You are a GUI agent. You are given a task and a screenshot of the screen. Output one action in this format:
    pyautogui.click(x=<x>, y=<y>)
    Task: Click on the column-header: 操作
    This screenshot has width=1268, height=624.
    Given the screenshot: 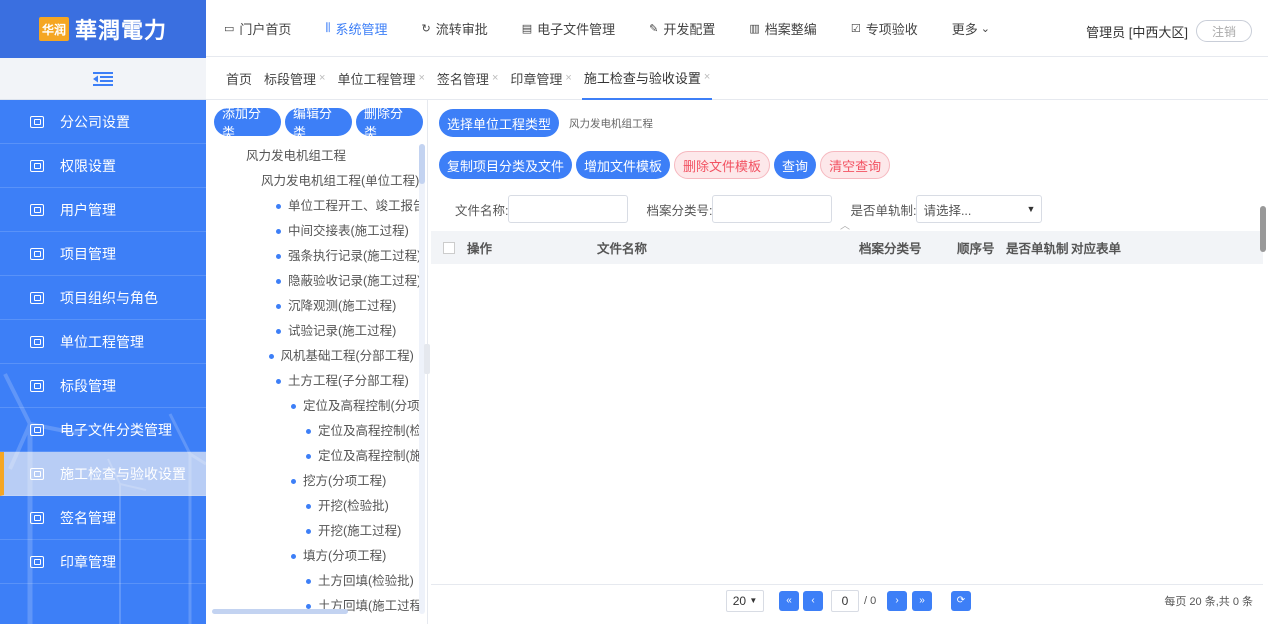 What is the action you would take?
    pyautogui.click(x=532, y=247)
    